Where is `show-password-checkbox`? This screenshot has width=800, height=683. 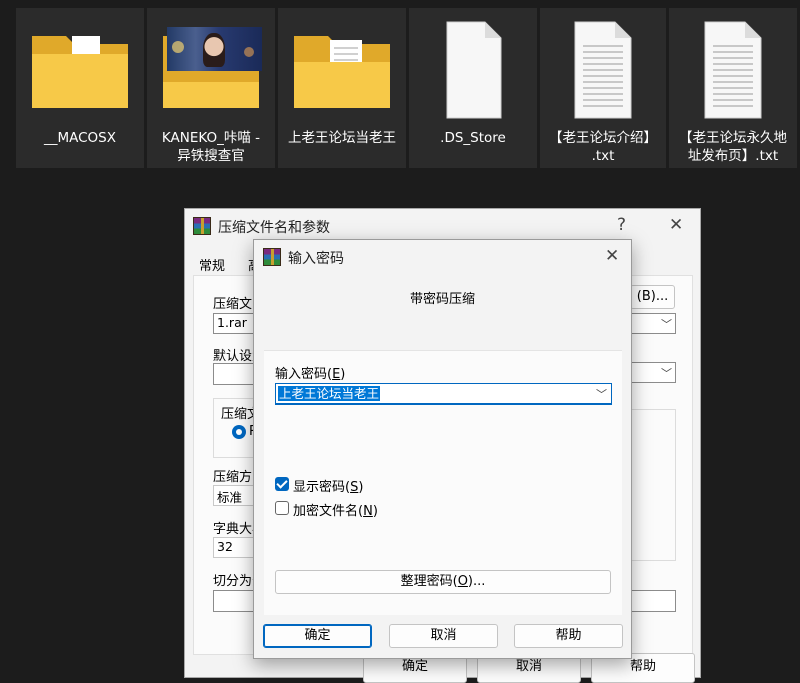
show-password-checkbox is located at coordinates (282, 484).